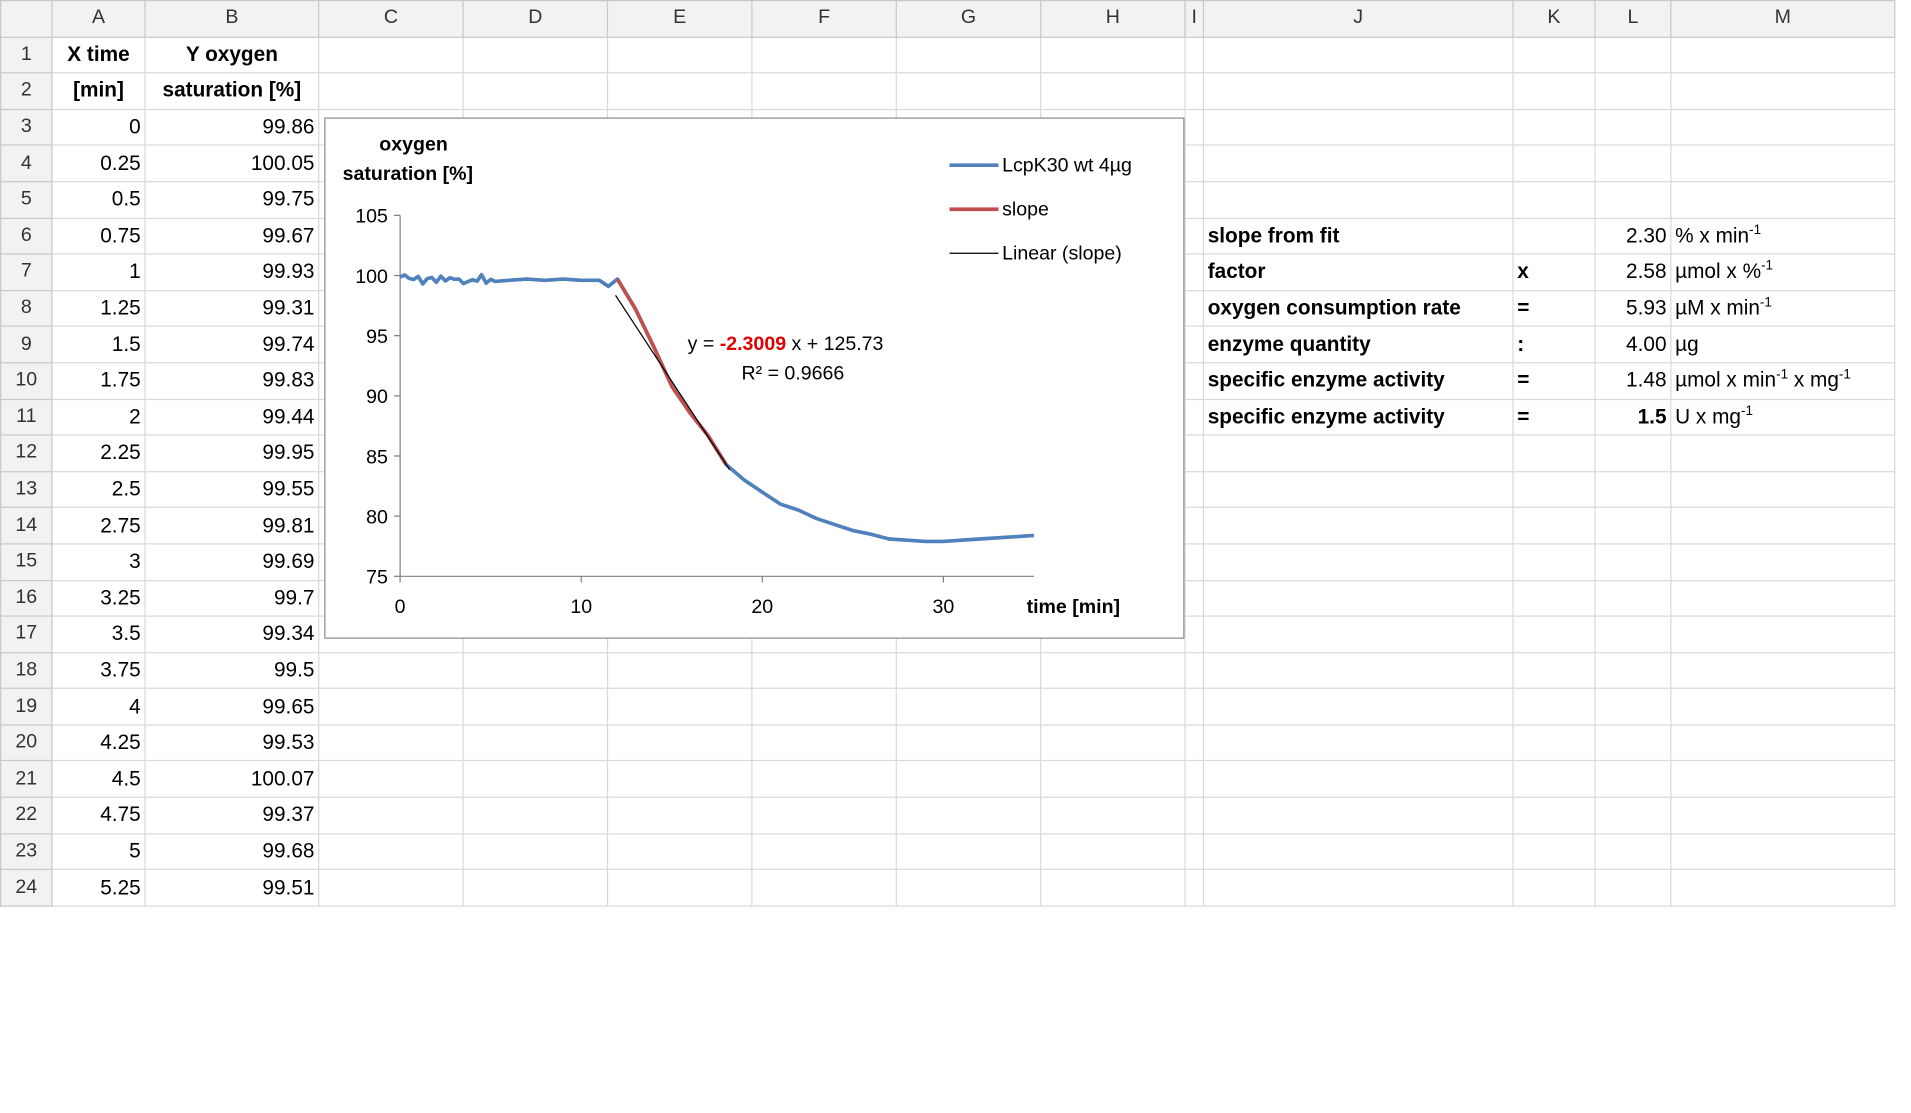  What do you see at coordinates (26, 453) in the screenshot?
I see `row-header: 12` at bounding box center [26, 453].